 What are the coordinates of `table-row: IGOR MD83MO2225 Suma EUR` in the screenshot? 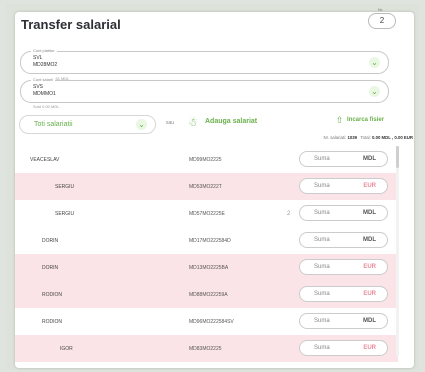 It's located at (206, 348).